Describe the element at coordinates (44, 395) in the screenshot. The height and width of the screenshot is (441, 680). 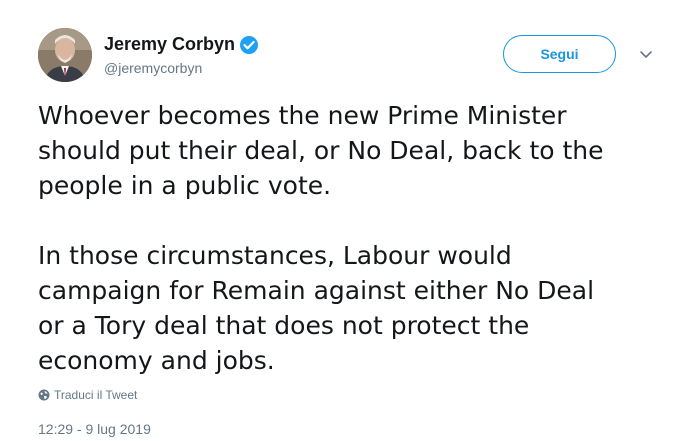
I see `globe-icon` at that location.